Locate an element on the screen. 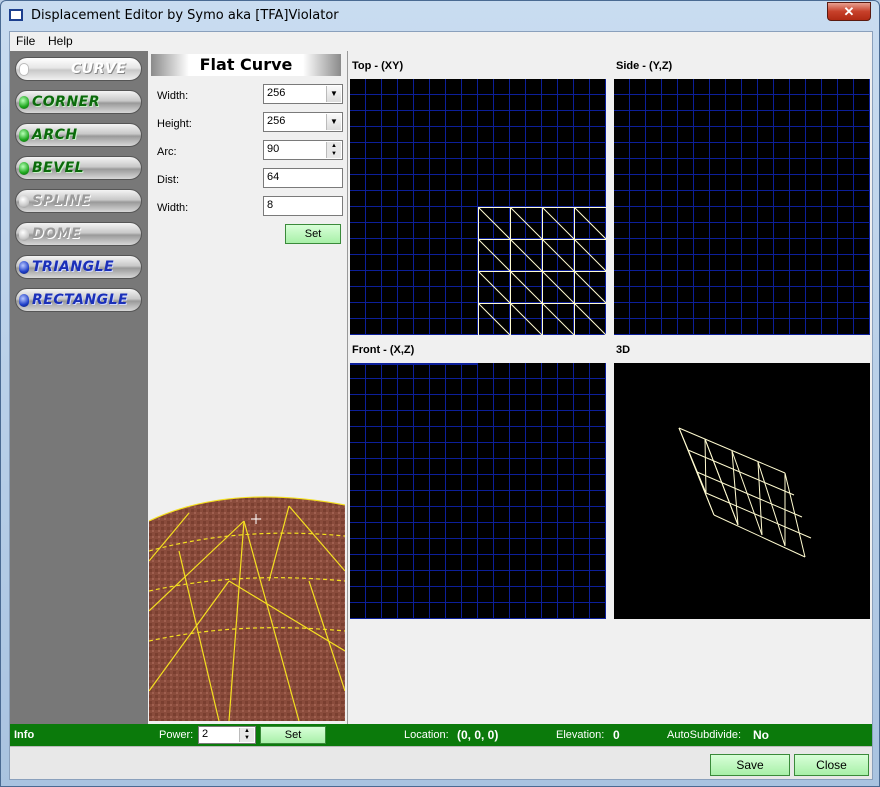 The image size is (880, 787). 3d-view-label: 3D is located at coordinates (623, 350).